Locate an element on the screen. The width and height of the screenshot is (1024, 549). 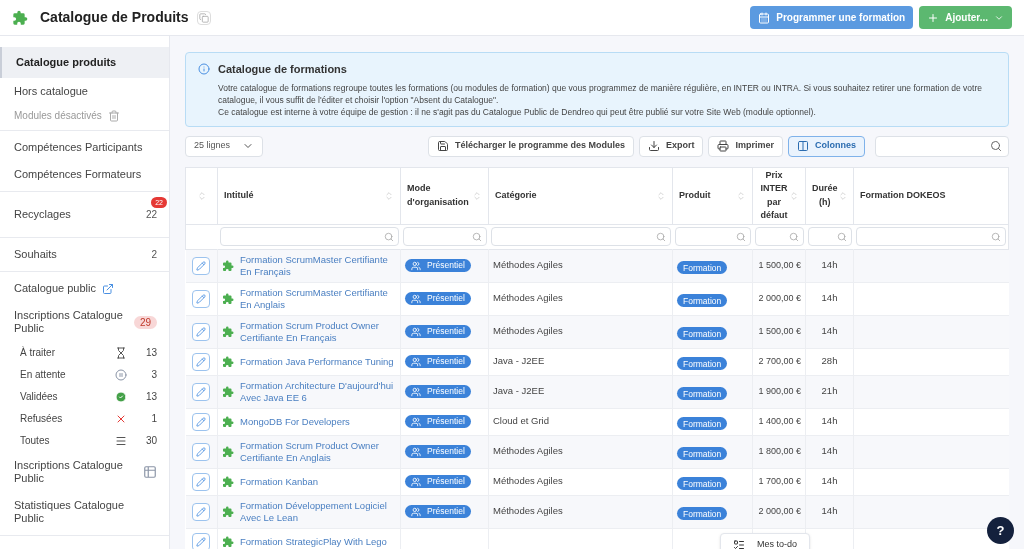
column-header: Mode d'organisation is located at coordinates (439, 195).